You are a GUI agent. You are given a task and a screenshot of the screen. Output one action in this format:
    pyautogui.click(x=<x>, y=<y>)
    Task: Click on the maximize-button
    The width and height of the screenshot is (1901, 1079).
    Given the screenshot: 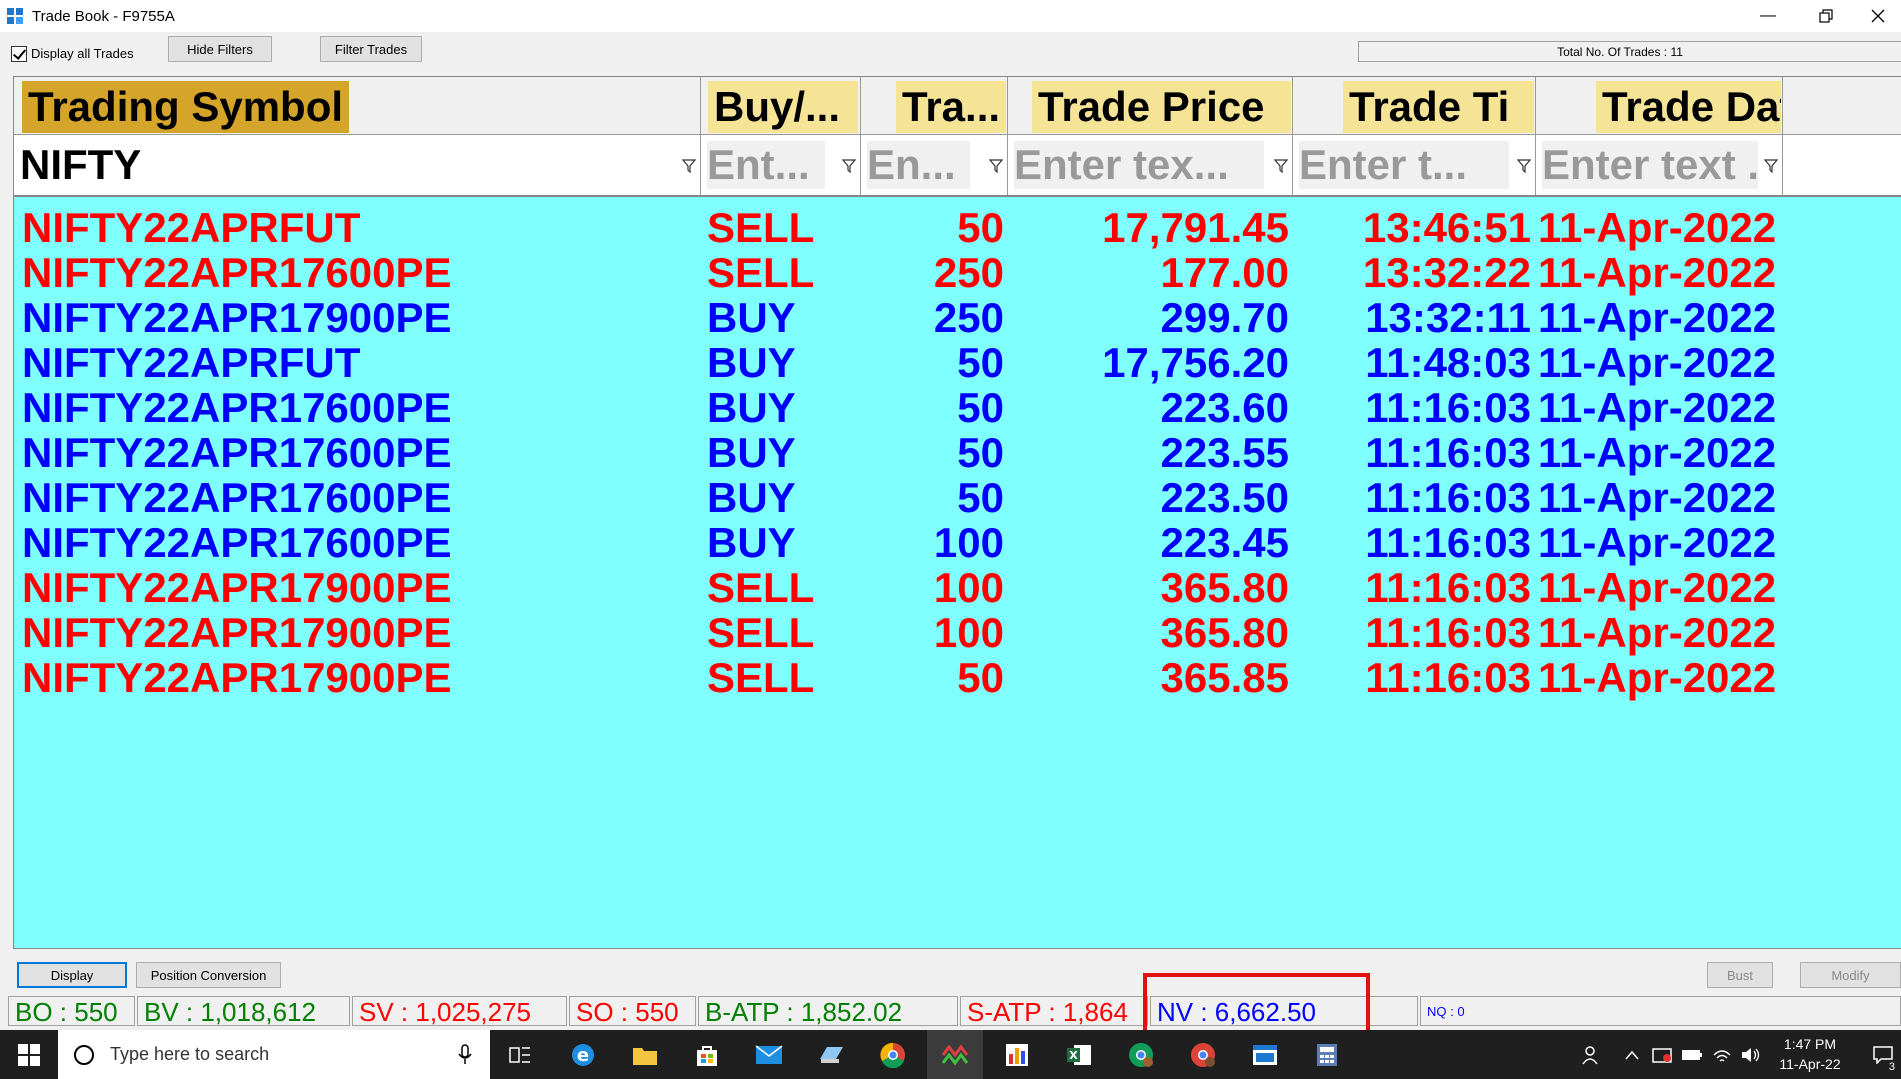 What is the action you would take?
    pyautogui.click(x=1826, y=16)
    